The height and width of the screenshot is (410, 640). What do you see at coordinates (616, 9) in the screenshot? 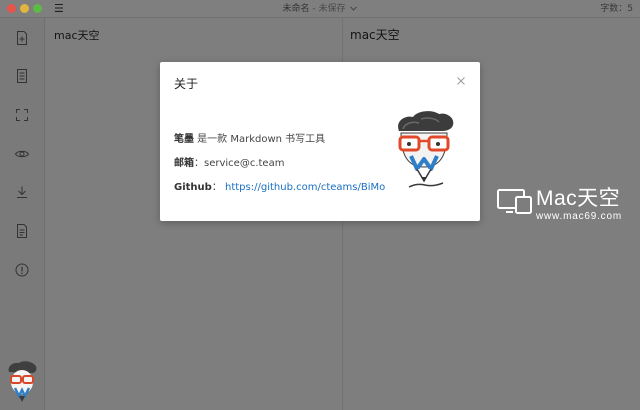
I see `word-count: 字数：5` at bounding box center [616, 9].